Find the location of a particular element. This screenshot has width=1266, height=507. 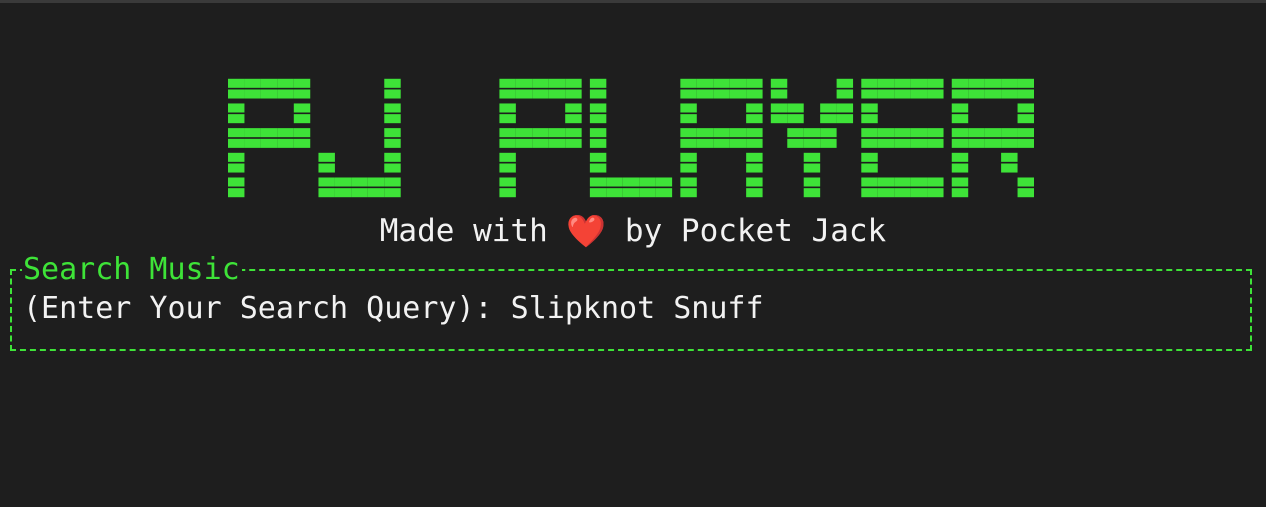

tagline-prefix: Made with is located at coordinates (473, 231).